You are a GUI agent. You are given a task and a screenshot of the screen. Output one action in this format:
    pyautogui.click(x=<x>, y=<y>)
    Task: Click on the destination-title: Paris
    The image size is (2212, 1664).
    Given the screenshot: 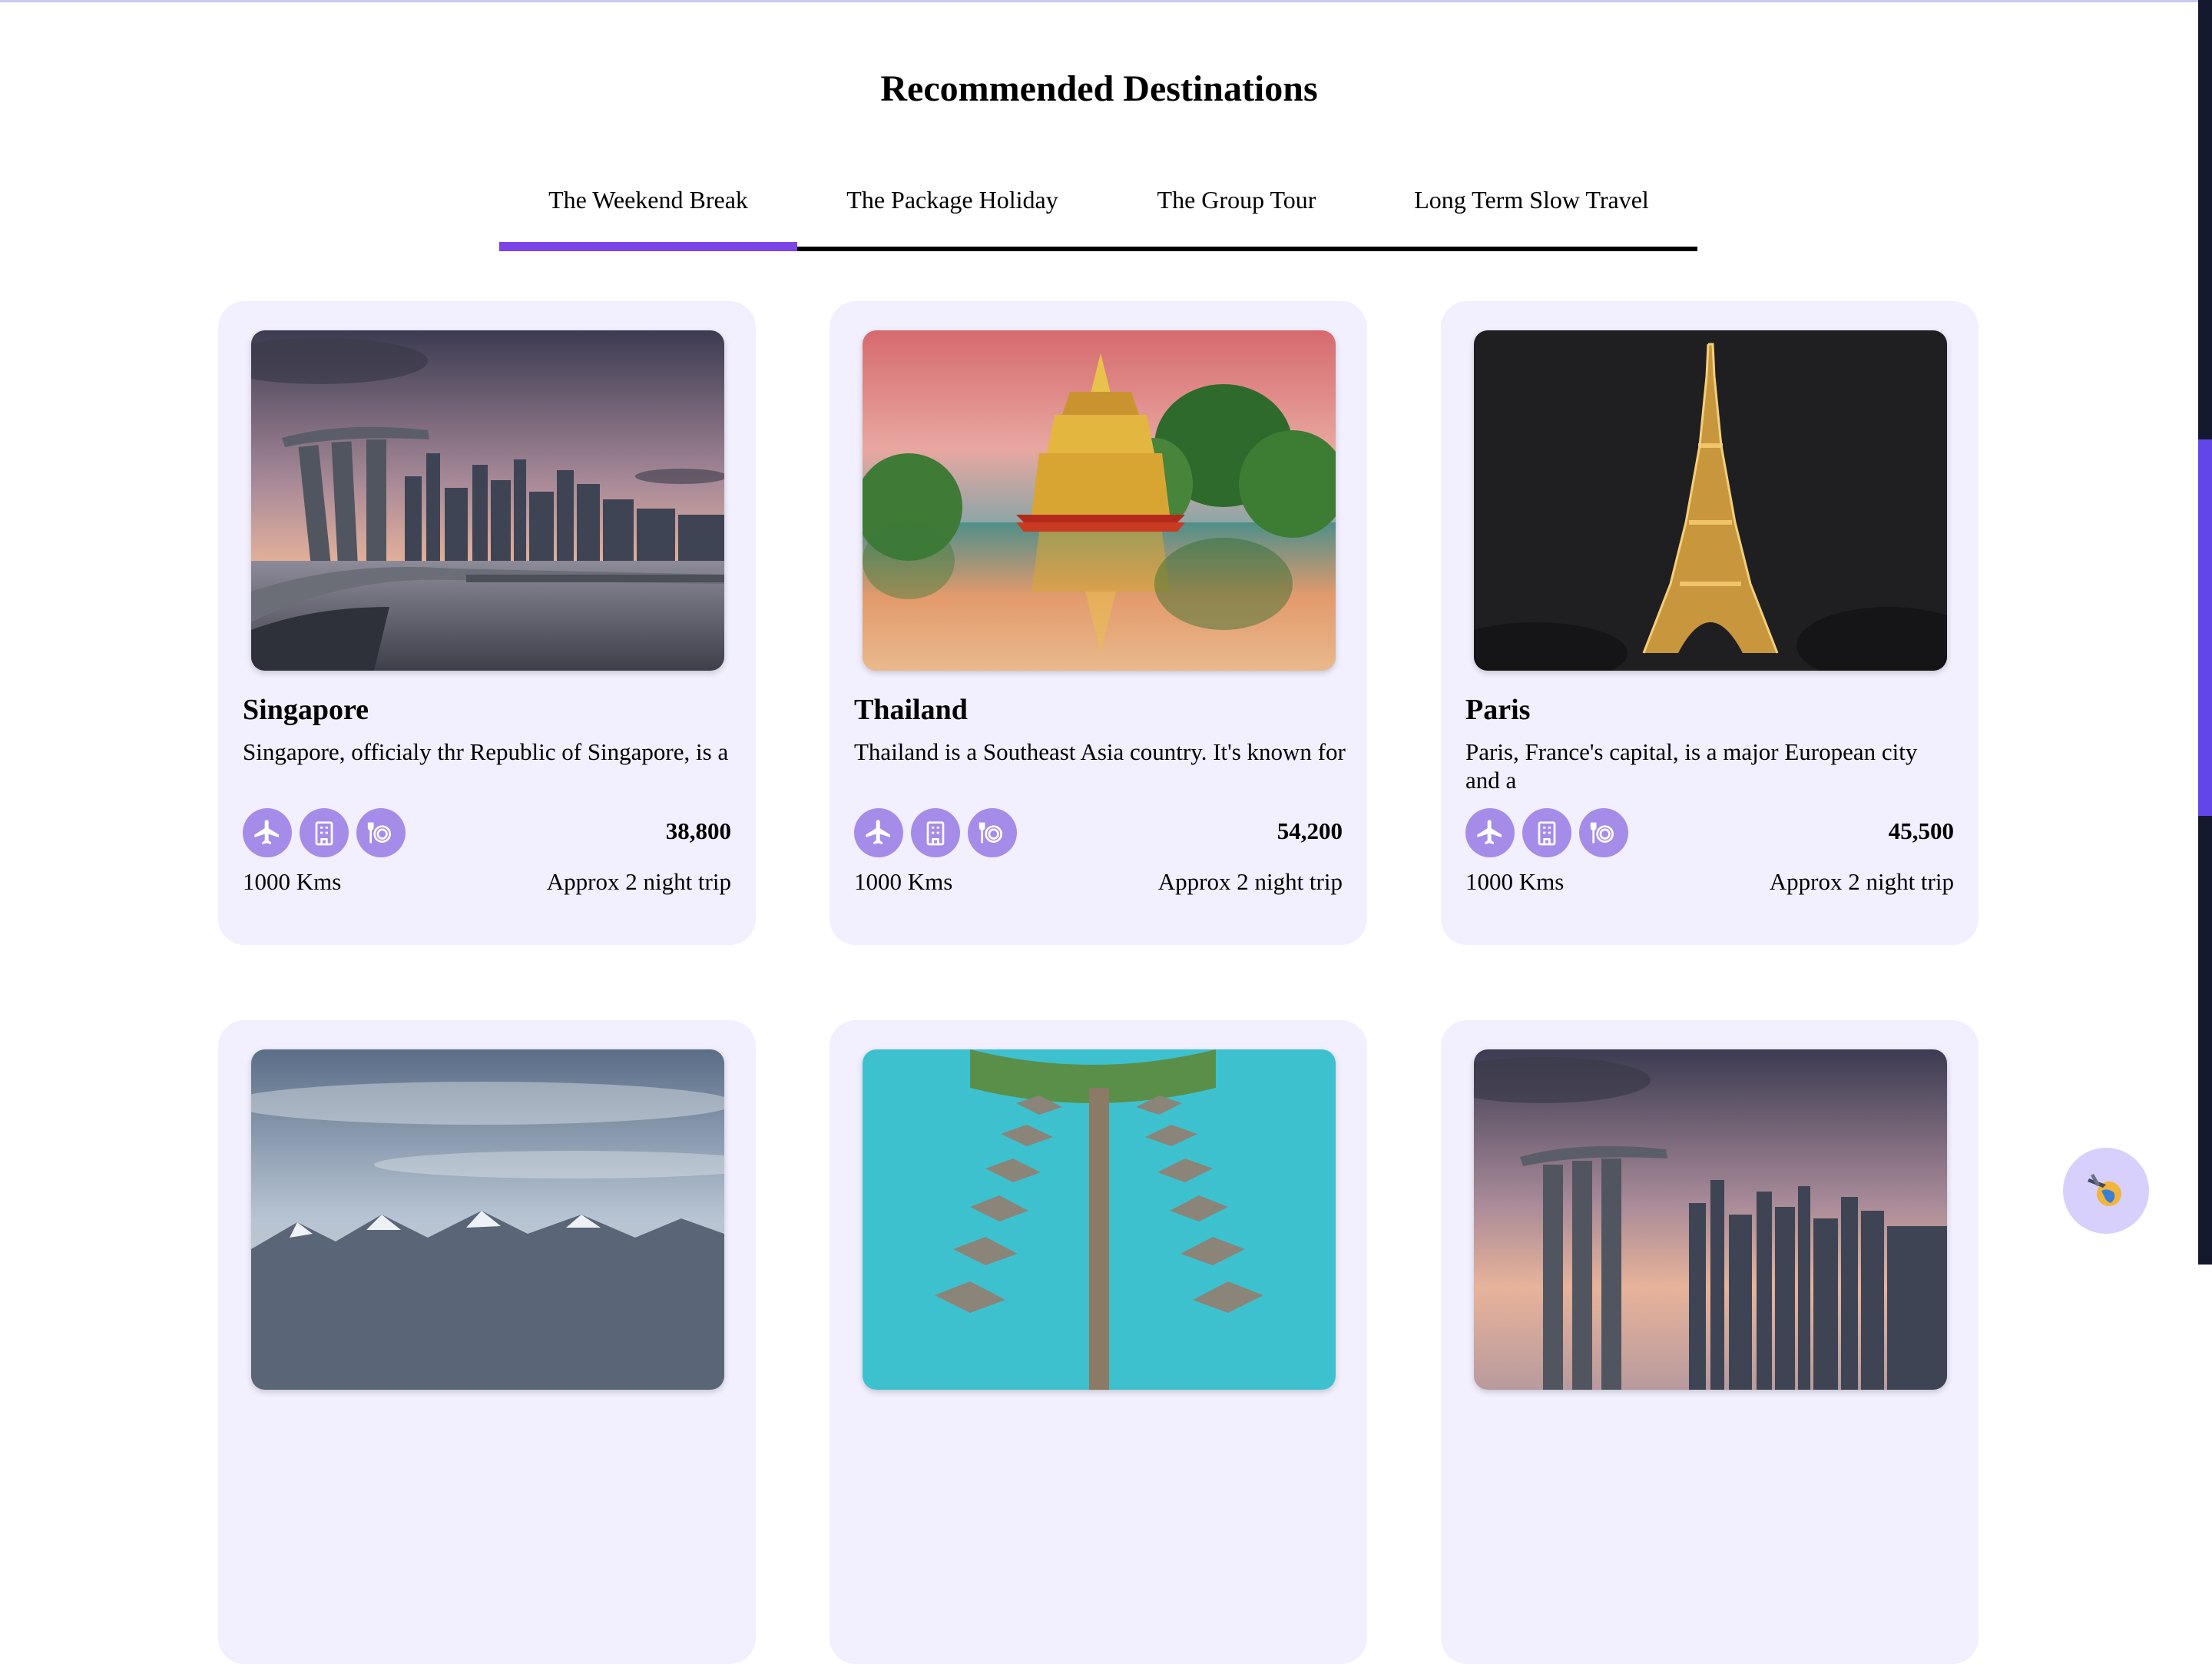 What is the action you would take?
    pyautogui.click(x=1498, y=710)
    